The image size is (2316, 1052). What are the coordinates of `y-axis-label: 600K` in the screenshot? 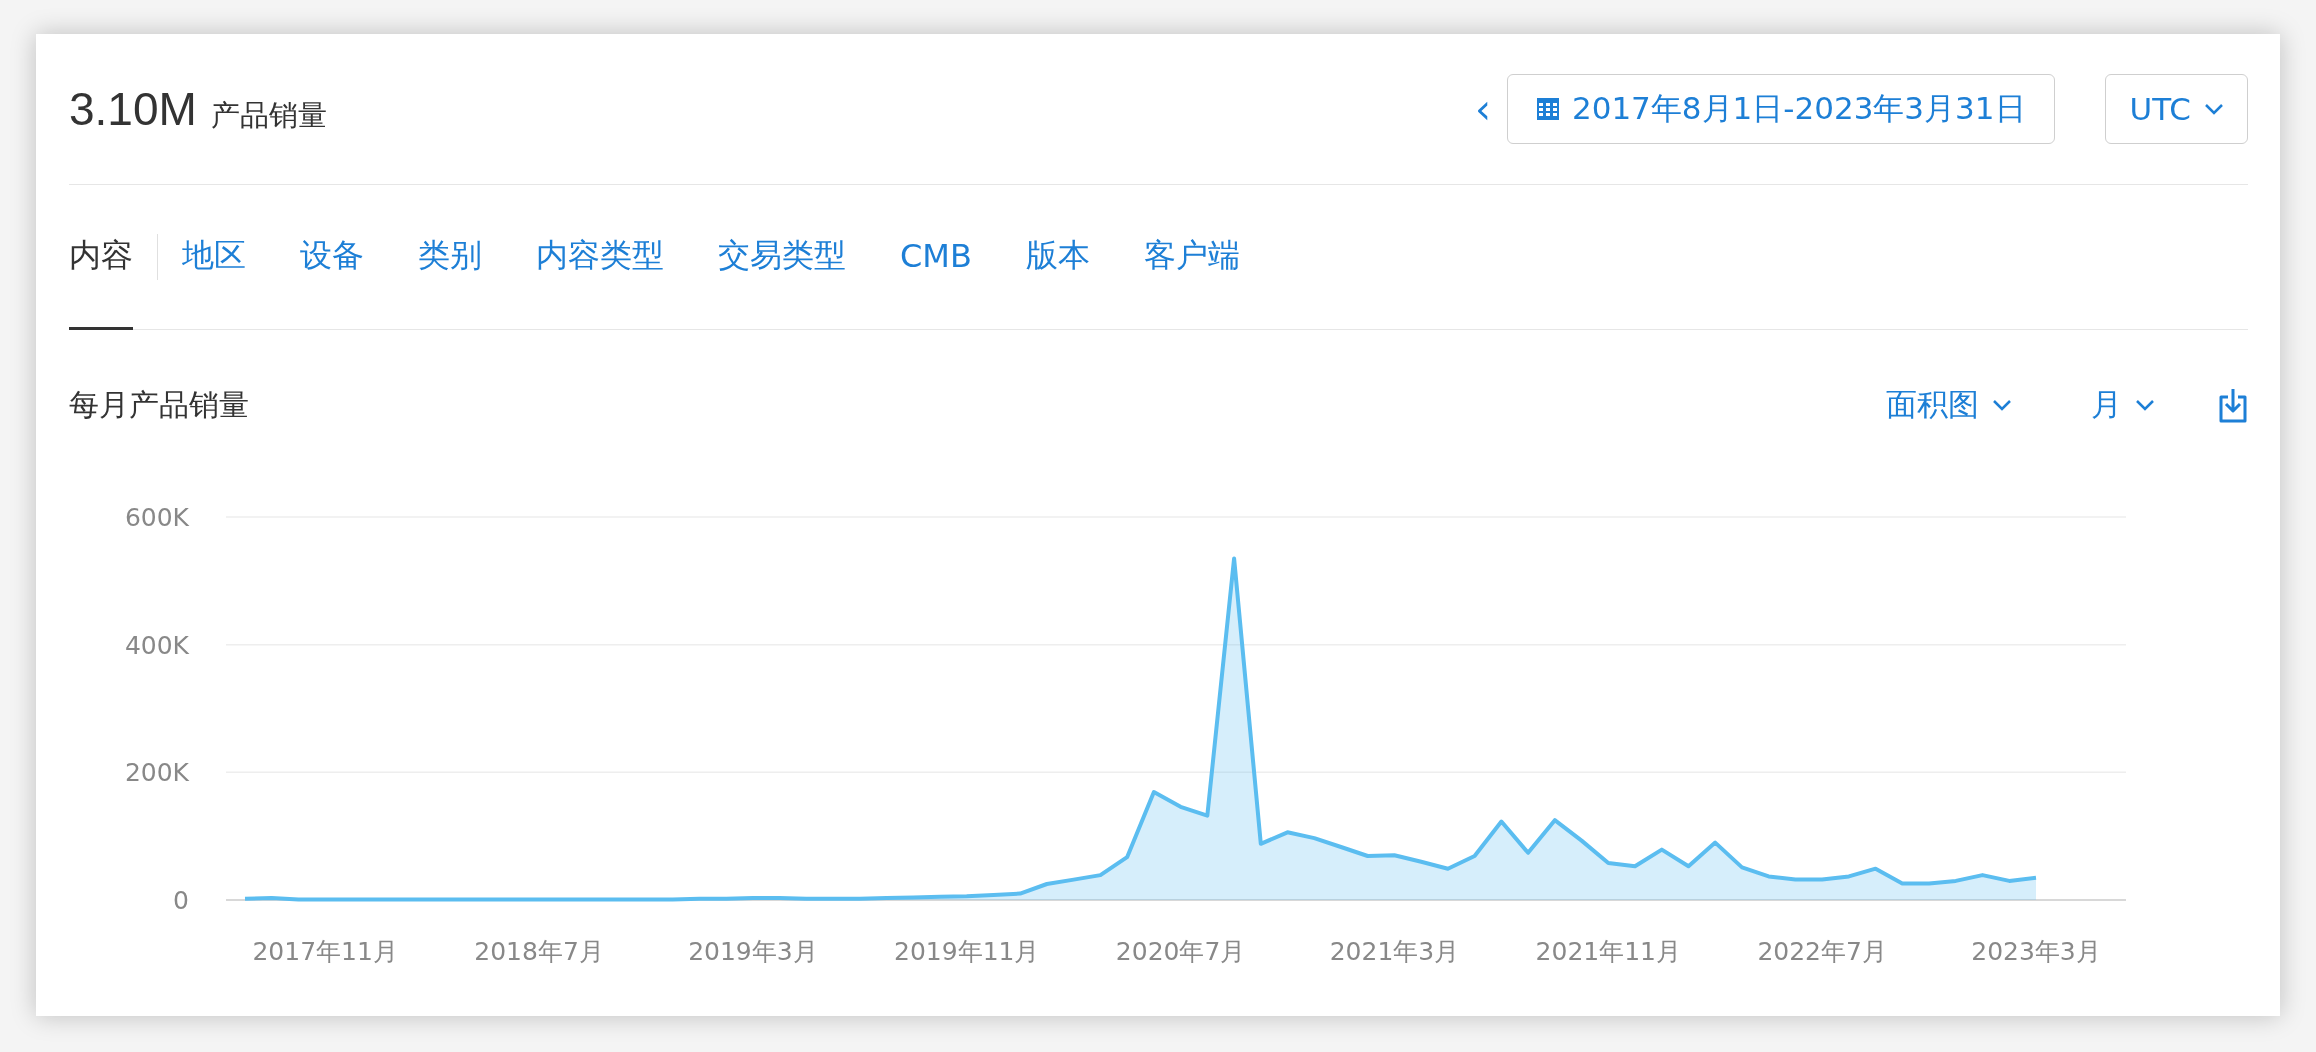 It's located at (156, 517).